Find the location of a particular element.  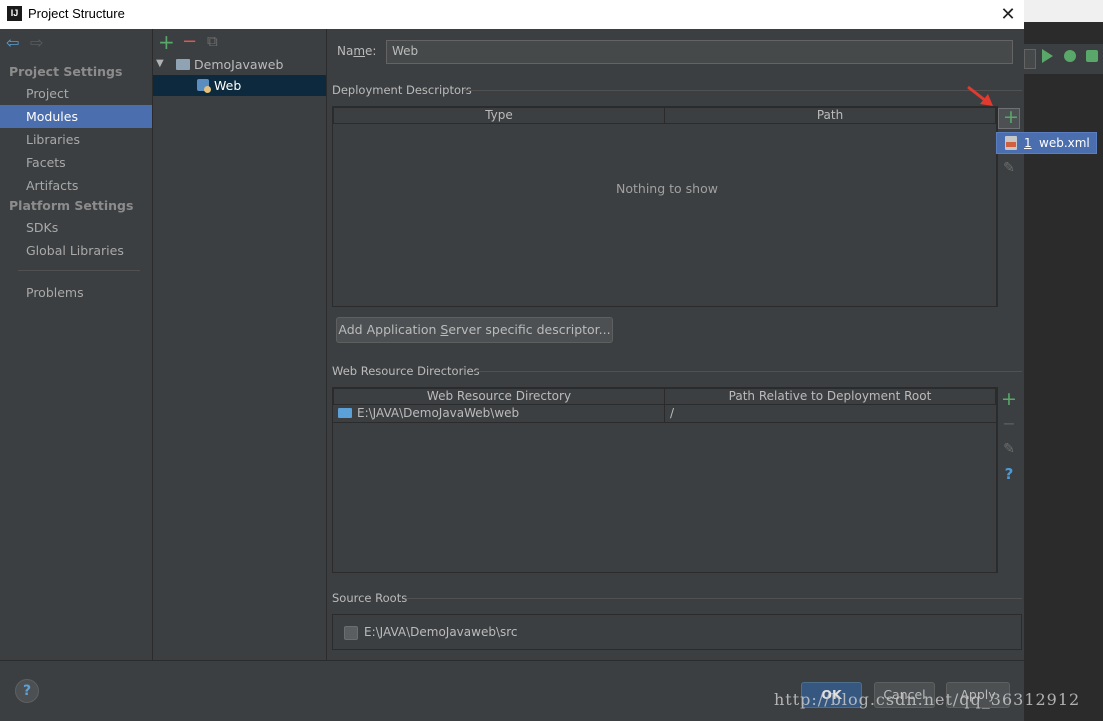

add-module-icon: + is located at coordinates (166, 42).